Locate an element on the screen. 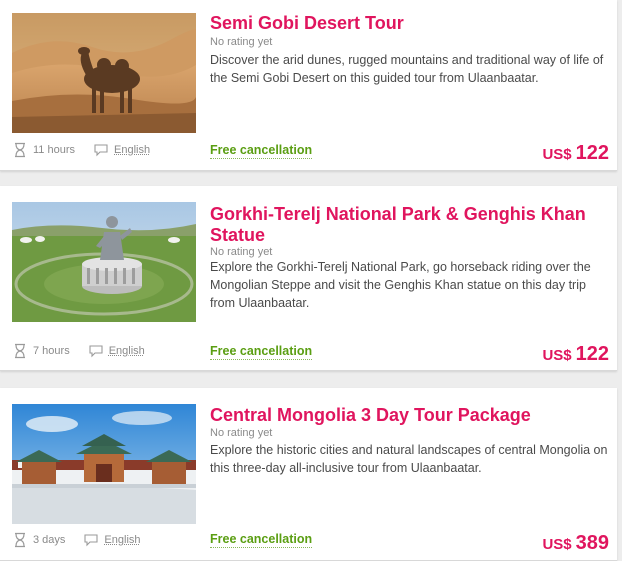 Image resolution: width=622 pixels, height=561 pixels. tour-image-camel is located at coordinates (104, 73).